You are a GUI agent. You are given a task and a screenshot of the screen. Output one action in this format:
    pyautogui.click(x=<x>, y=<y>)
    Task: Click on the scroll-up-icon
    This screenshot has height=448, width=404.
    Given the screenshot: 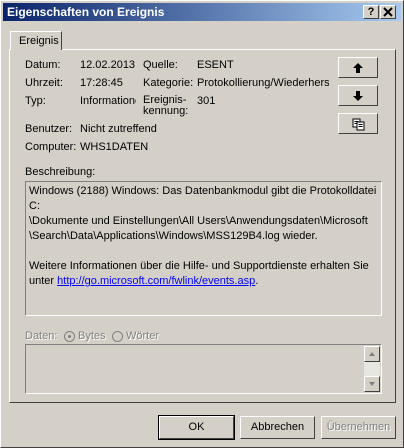 What is the action you would take?
    pyautogui.click(x=372, y=354)
    